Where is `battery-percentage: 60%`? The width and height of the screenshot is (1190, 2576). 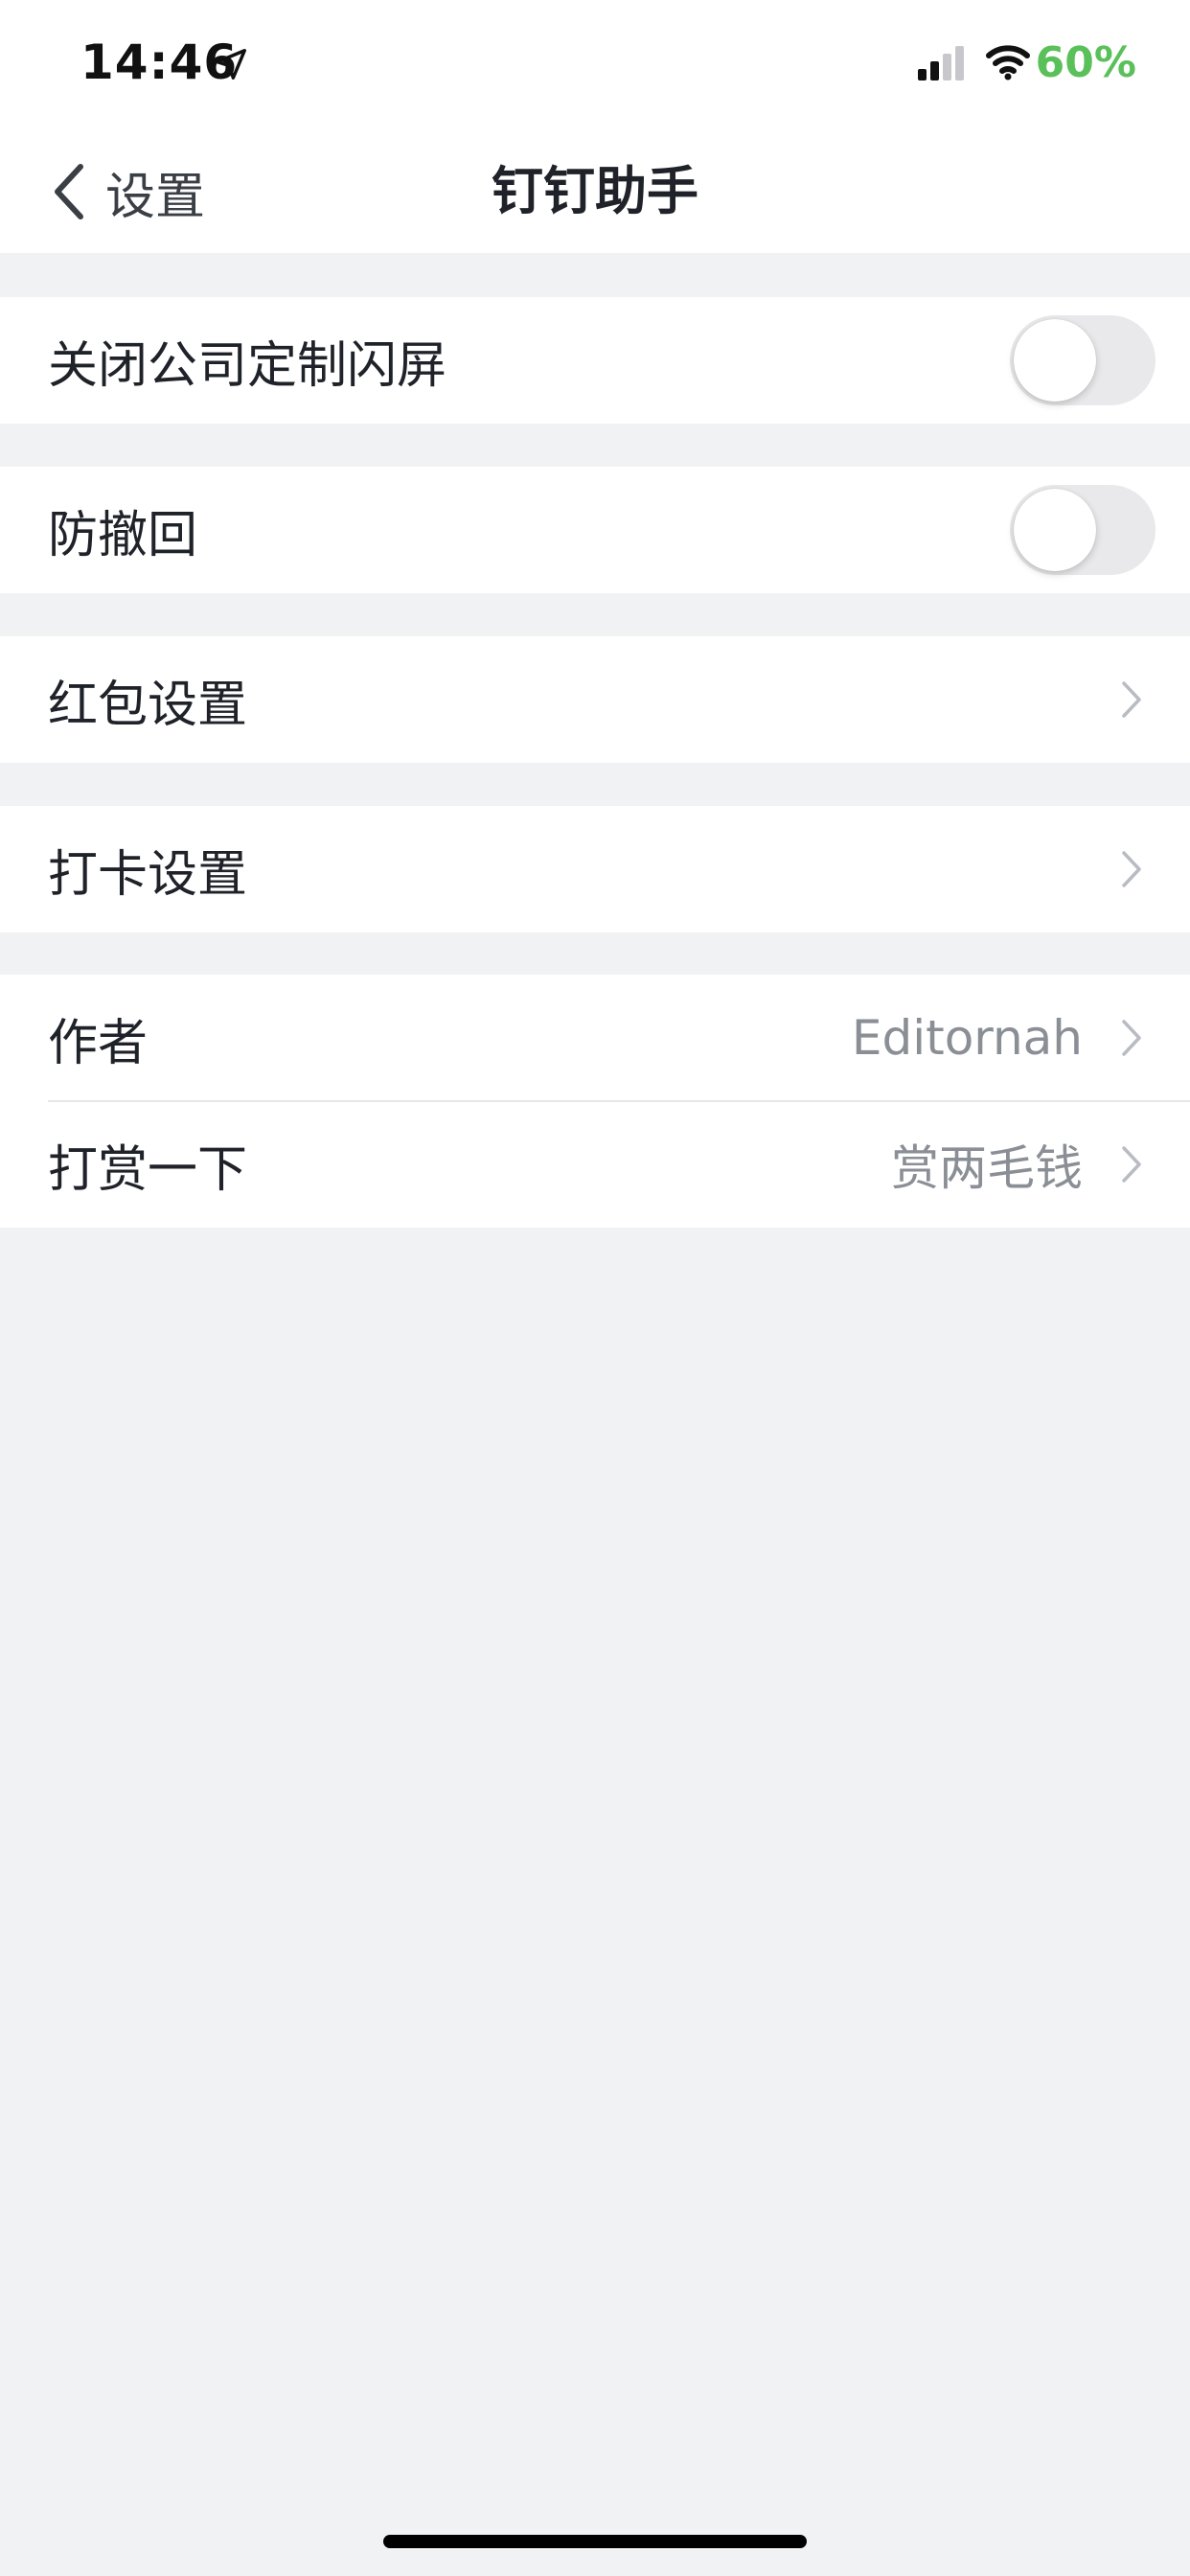
battery-percentage: 60% is located at coordinates (1085, 63).